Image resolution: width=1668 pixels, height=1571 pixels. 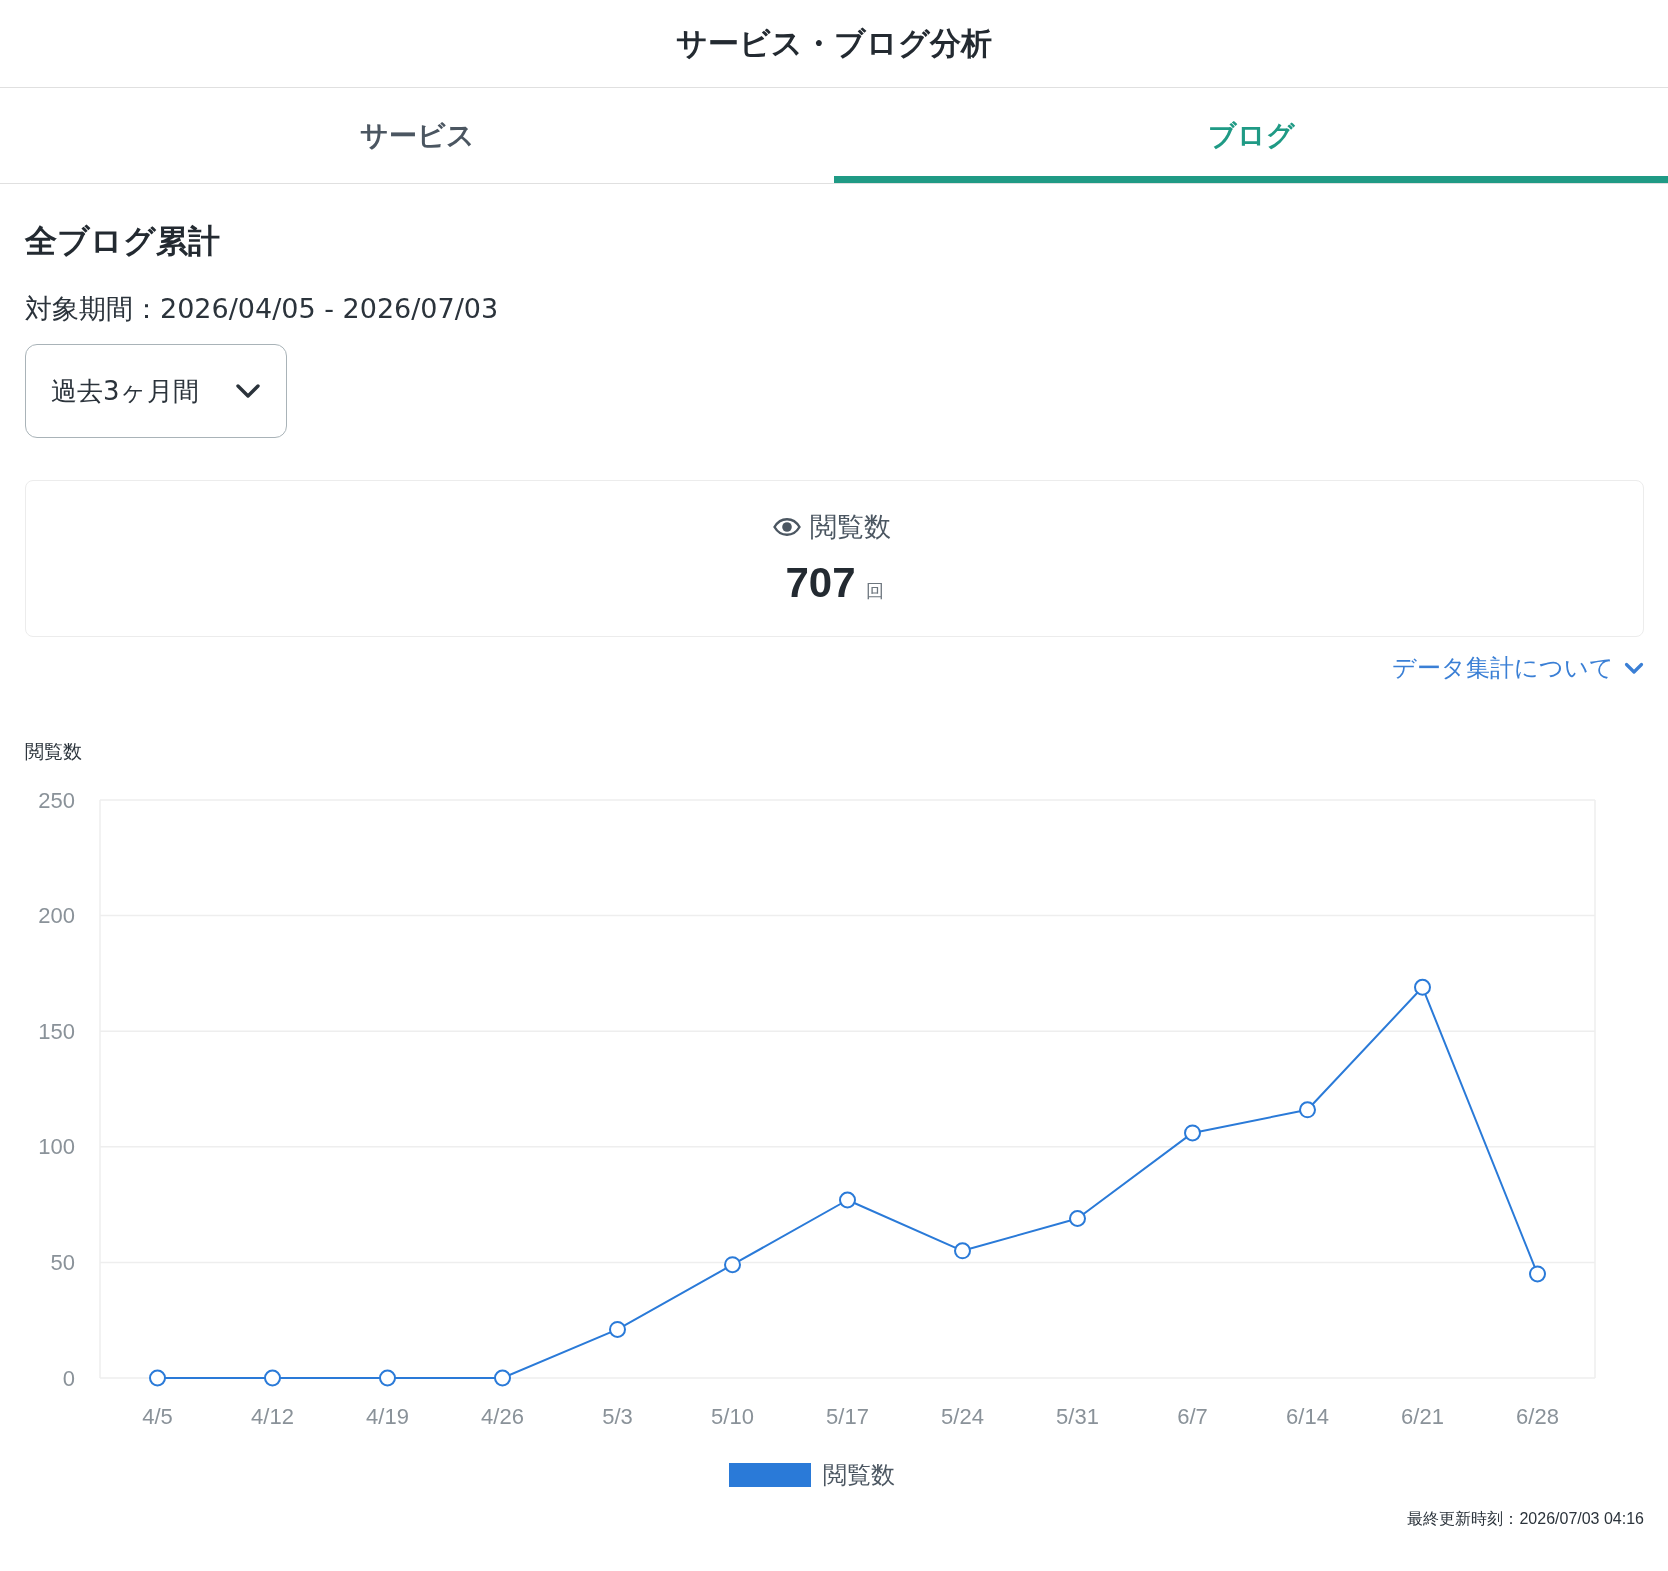 What do you see at coordinates (62, 1262) in the screenshot?
I see `y-axis-label: 50` at bounding box center [62, 1262].